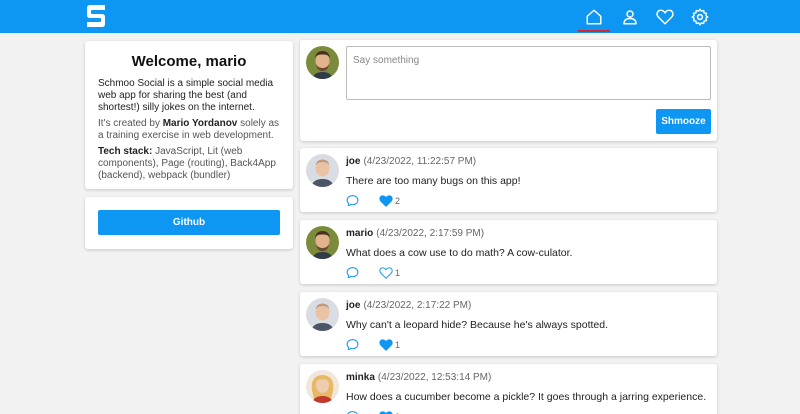 The width and height of the screenshot is (800, 414). What do you see at coordinates (433, 181) in the screenshot?
I see `post-text: There are too many bugs on this app!` at bounding box center [433, 181].